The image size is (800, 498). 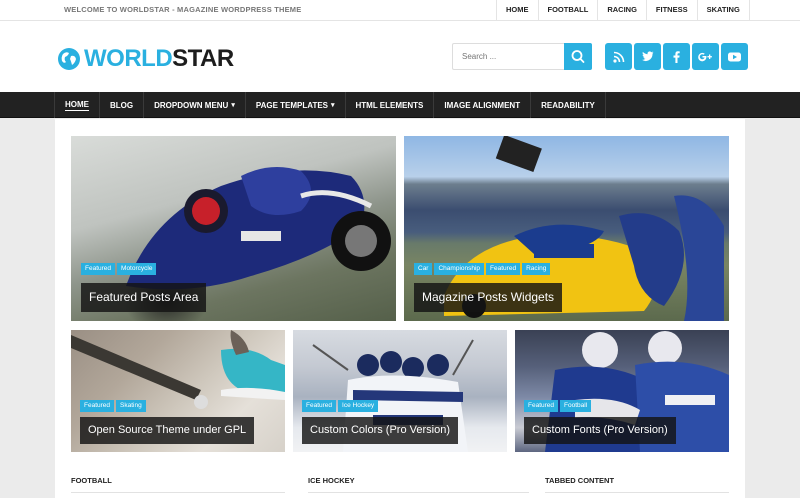 What do you see at coordinates (618, 56) in the screenshot?
I see `rss-icon` at bounding box center [618, 56].